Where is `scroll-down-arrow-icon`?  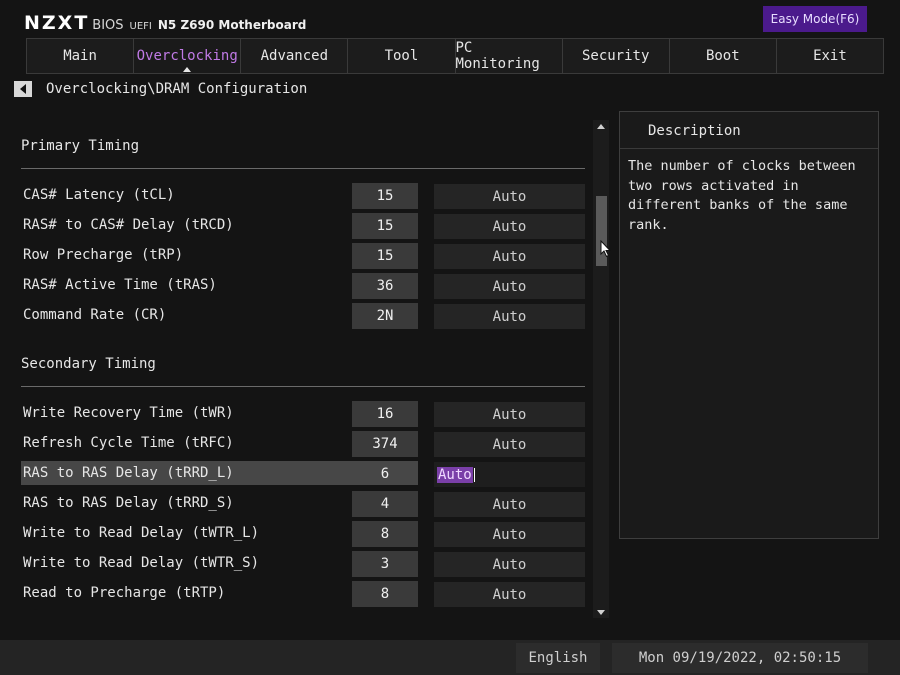 scroll-down-arrow-icon is located at coordinates (601, 612).